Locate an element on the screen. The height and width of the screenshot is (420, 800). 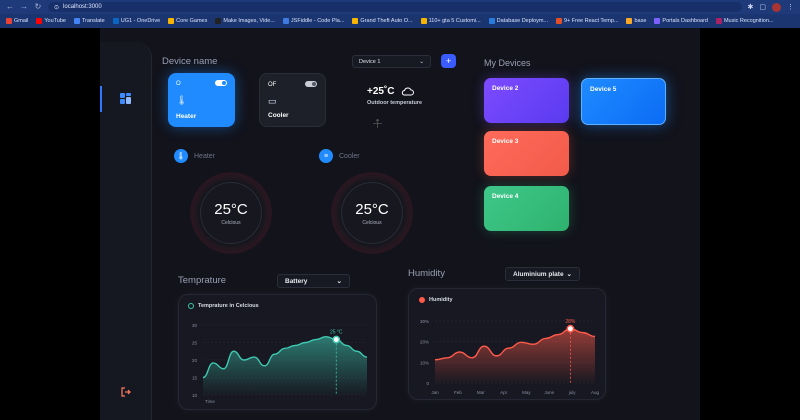
sidebar is located at coordinates (126, 231).